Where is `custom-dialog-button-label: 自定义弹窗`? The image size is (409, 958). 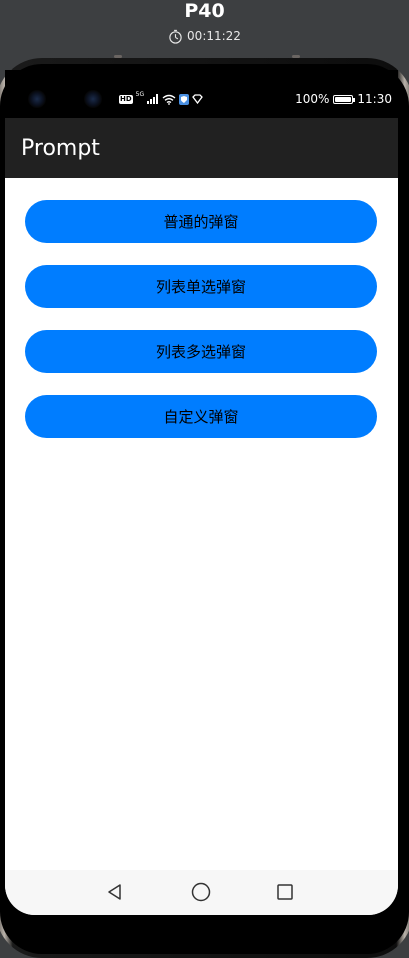 custom-dialog-button-label: 自定义弹窗 is located at coordinates (201, 417).